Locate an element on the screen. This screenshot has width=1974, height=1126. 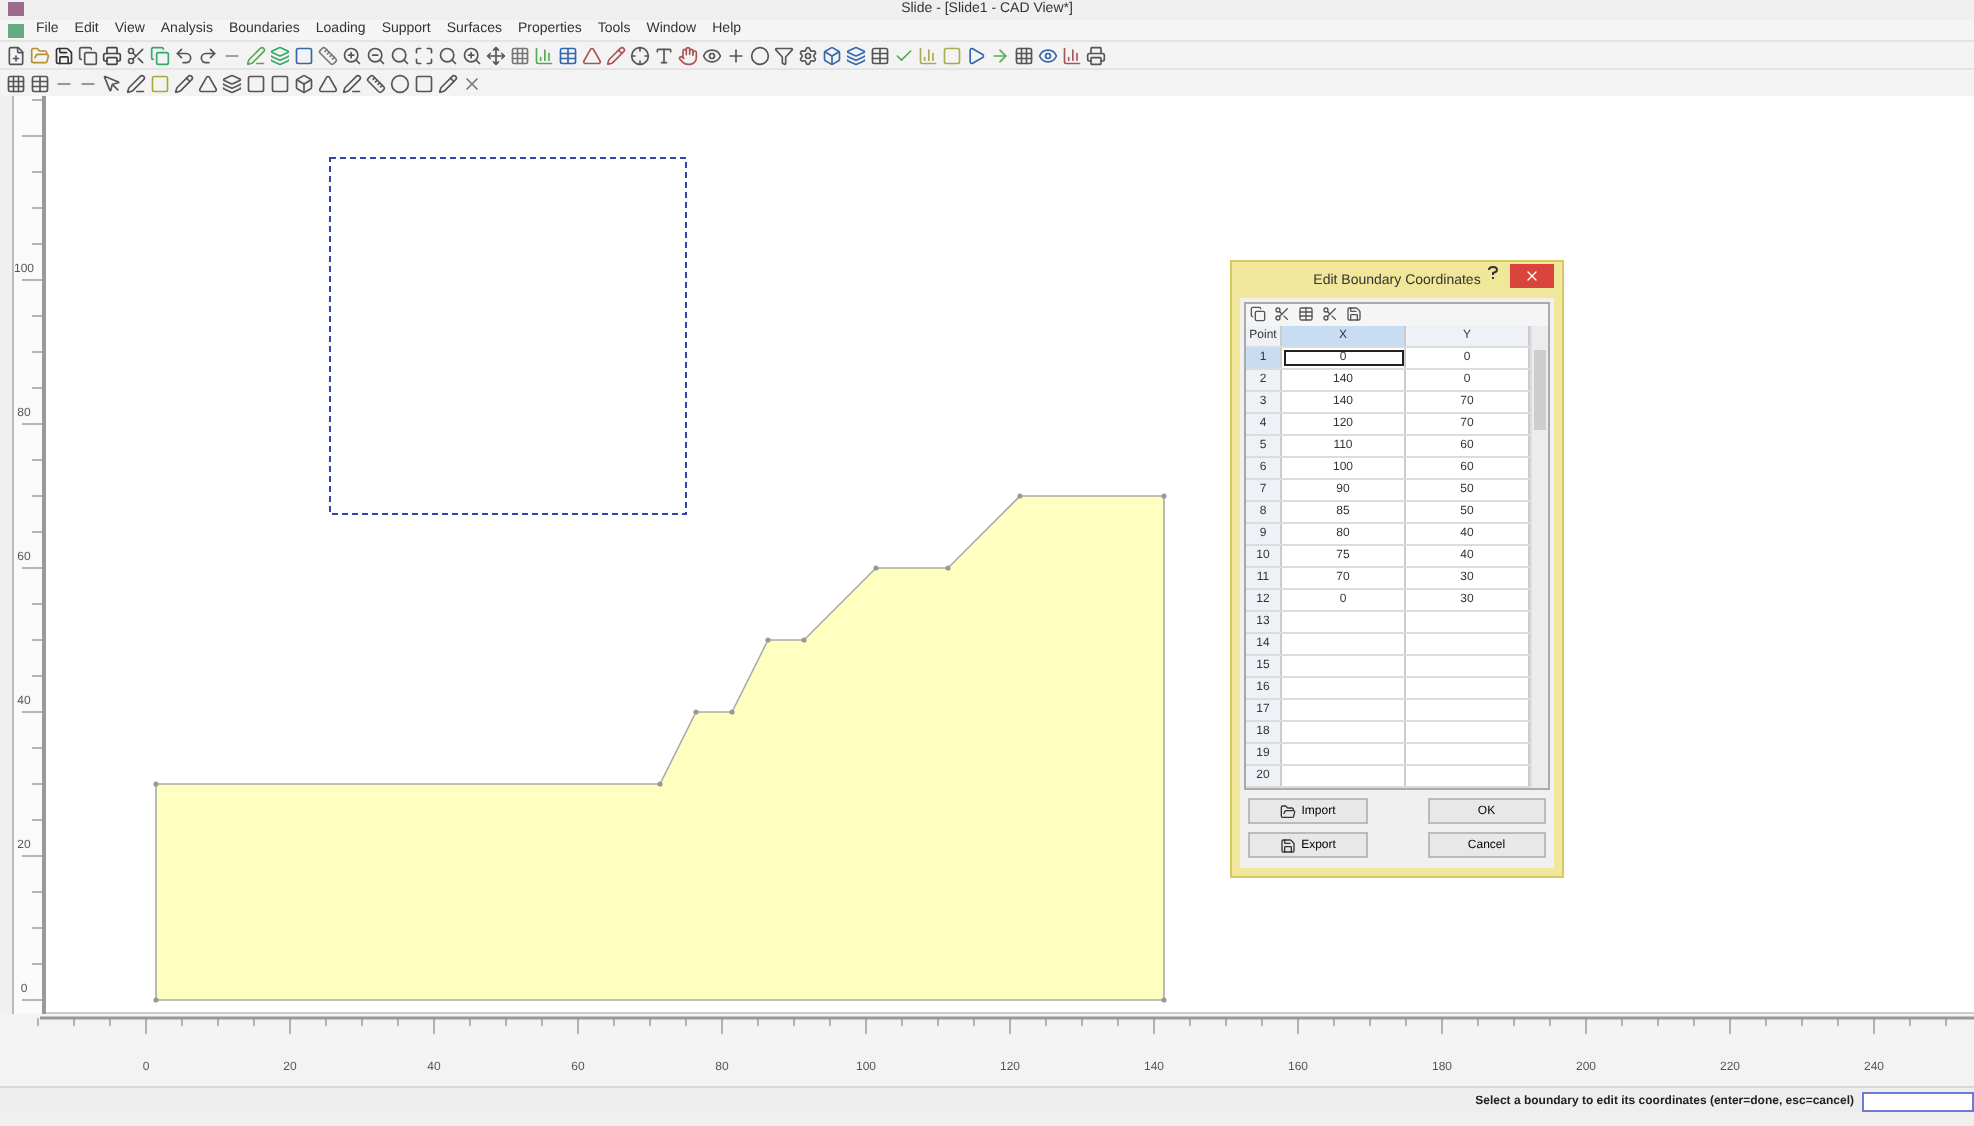
help-icon is located at coordinates (1493, 273).